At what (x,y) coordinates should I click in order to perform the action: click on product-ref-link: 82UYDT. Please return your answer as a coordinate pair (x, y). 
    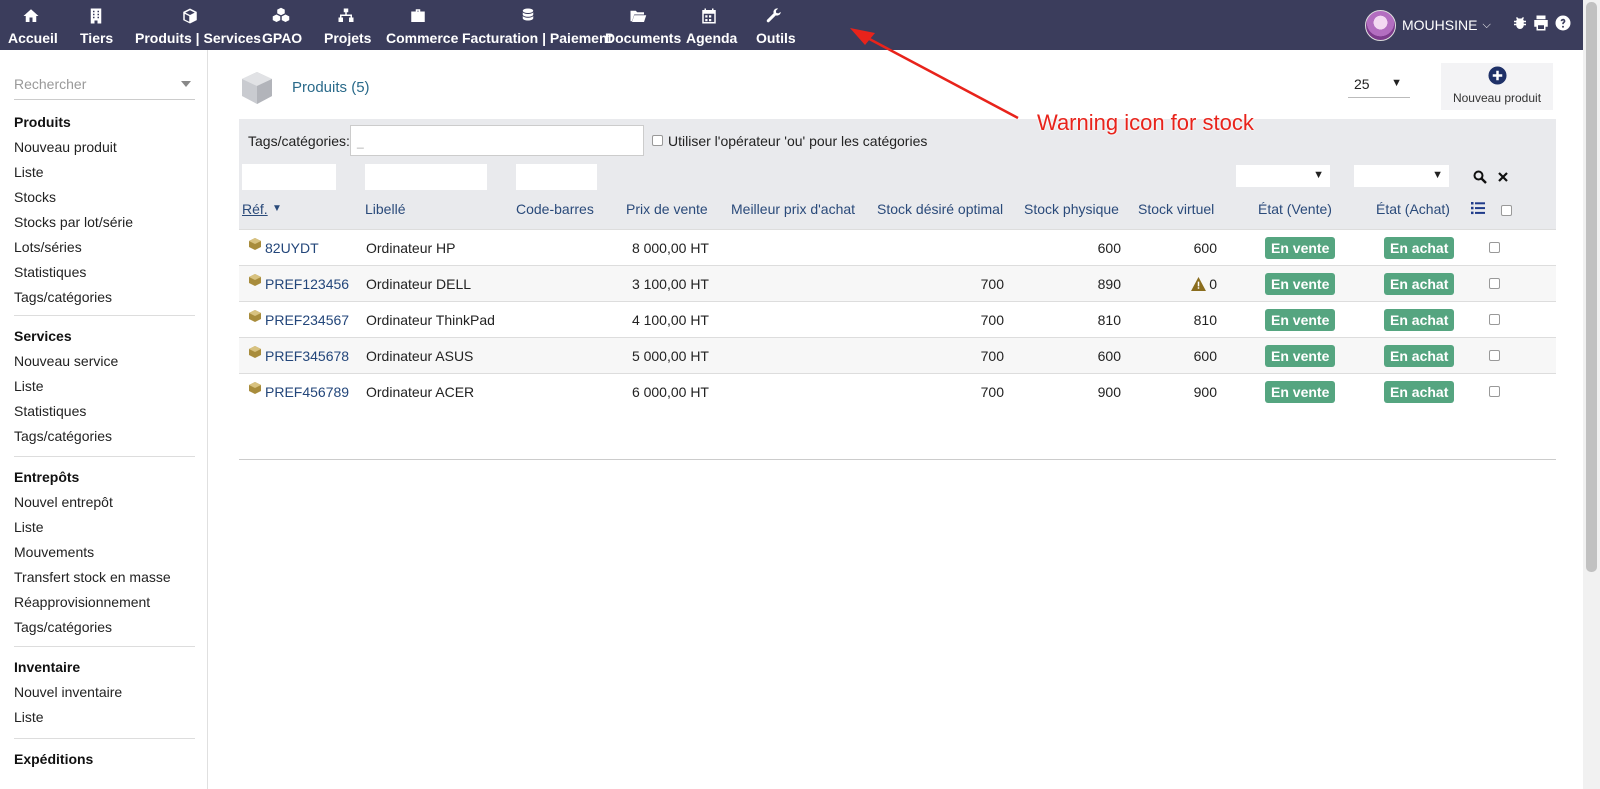
    Looking at the image, I should click on (292, 248).